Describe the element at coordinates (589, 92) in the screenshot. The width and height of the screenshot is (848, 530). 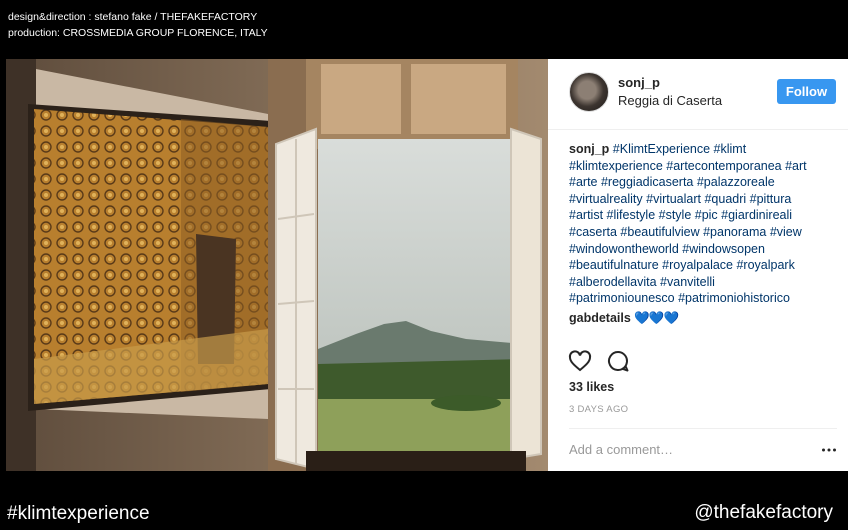
I see `avatar` at that location.